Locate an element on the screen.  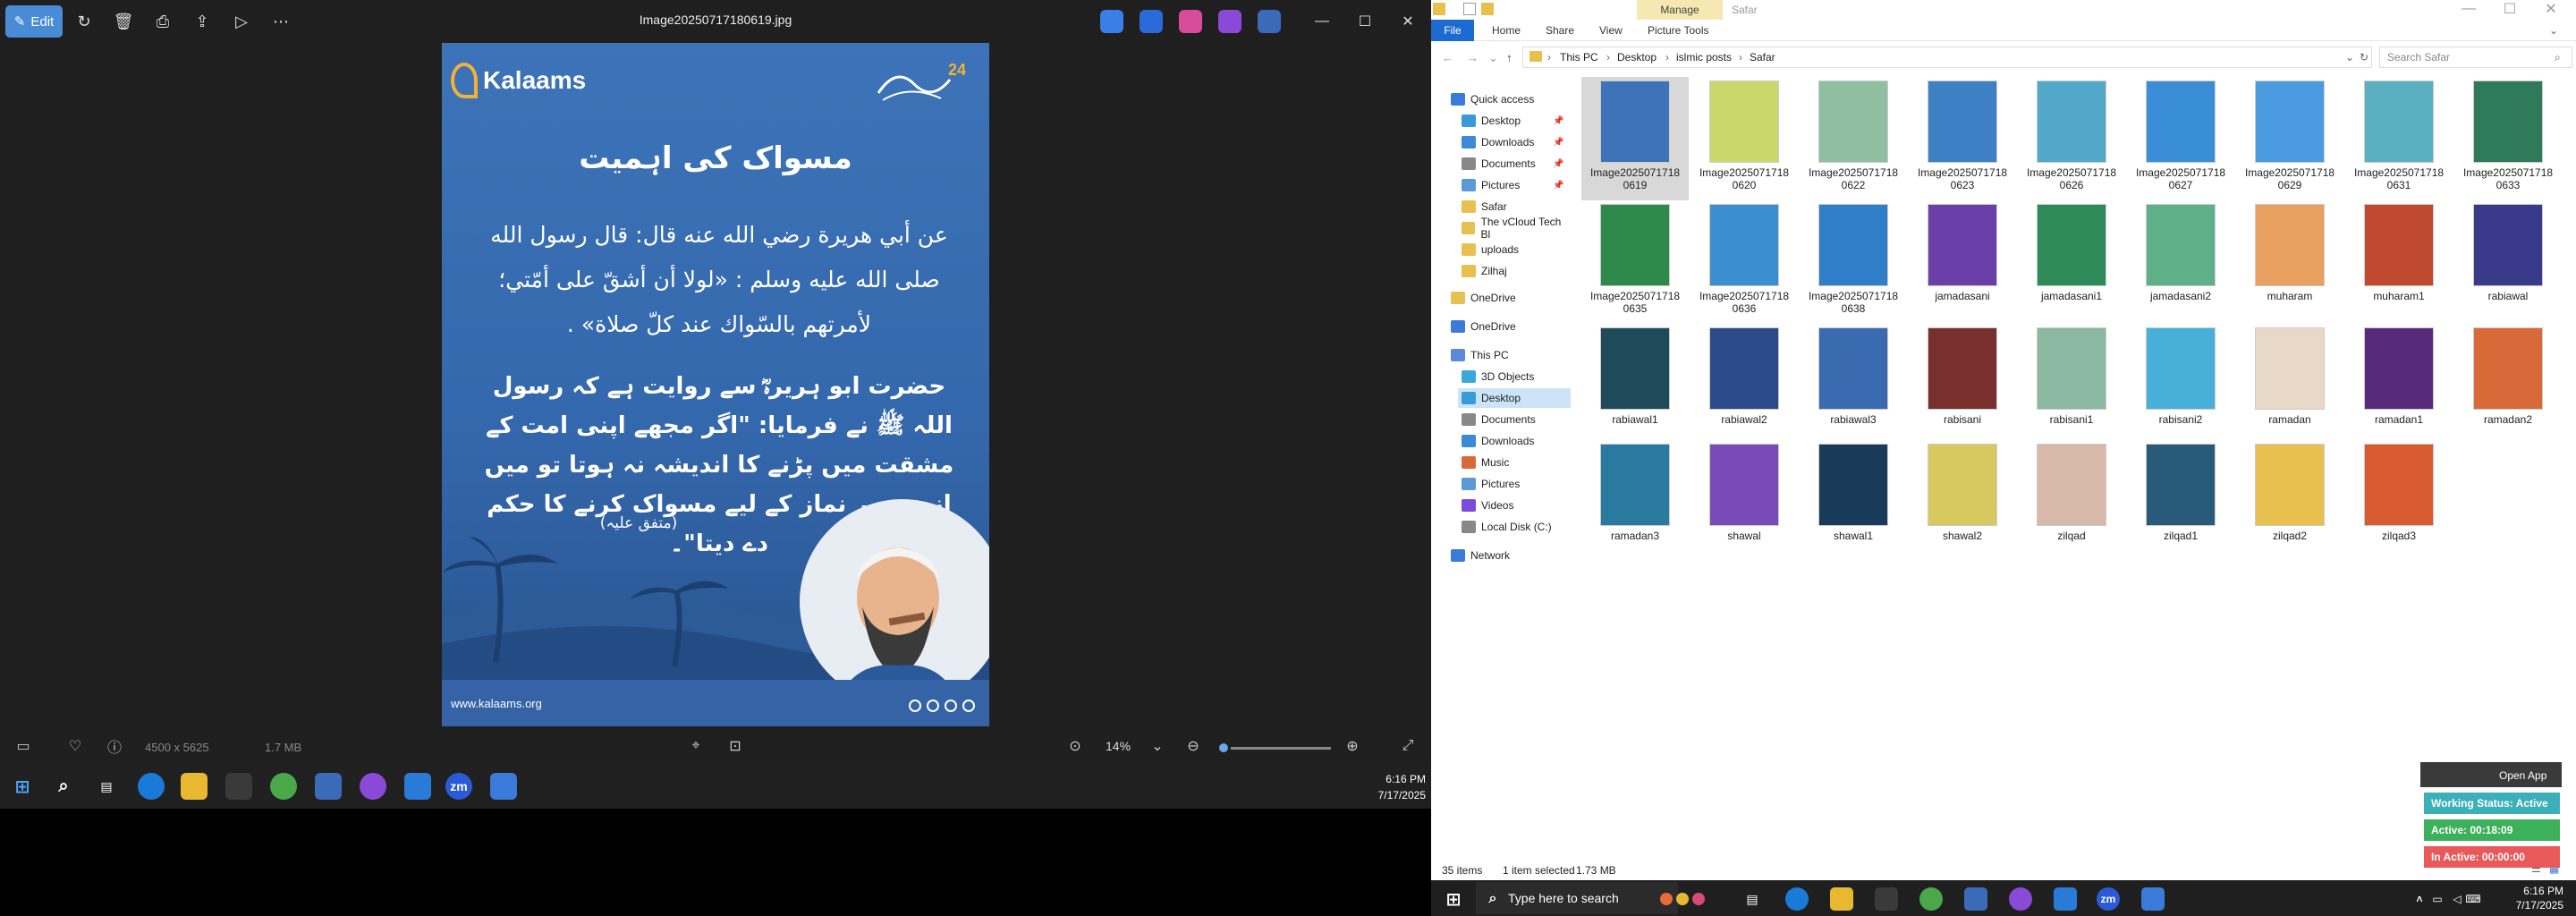
app-icon-blue is located at coordinates (1975, 899).